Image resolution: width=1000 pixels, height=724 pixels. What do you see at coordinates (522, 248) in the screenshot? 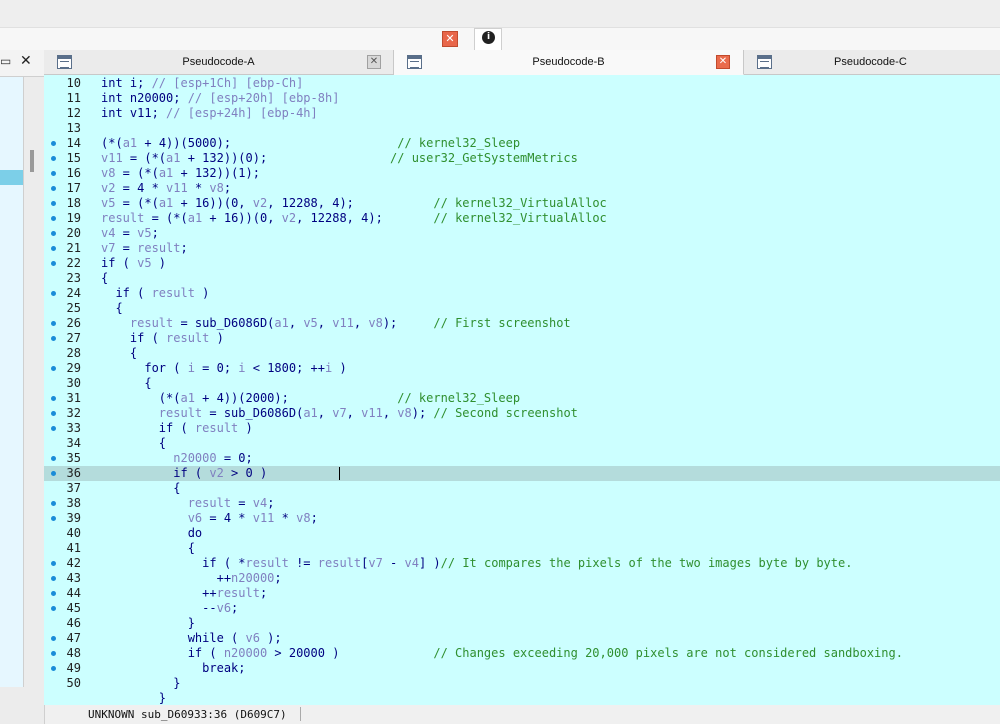
I see `code-line: 21 v7 = result;` at bounding box center [522, 248].